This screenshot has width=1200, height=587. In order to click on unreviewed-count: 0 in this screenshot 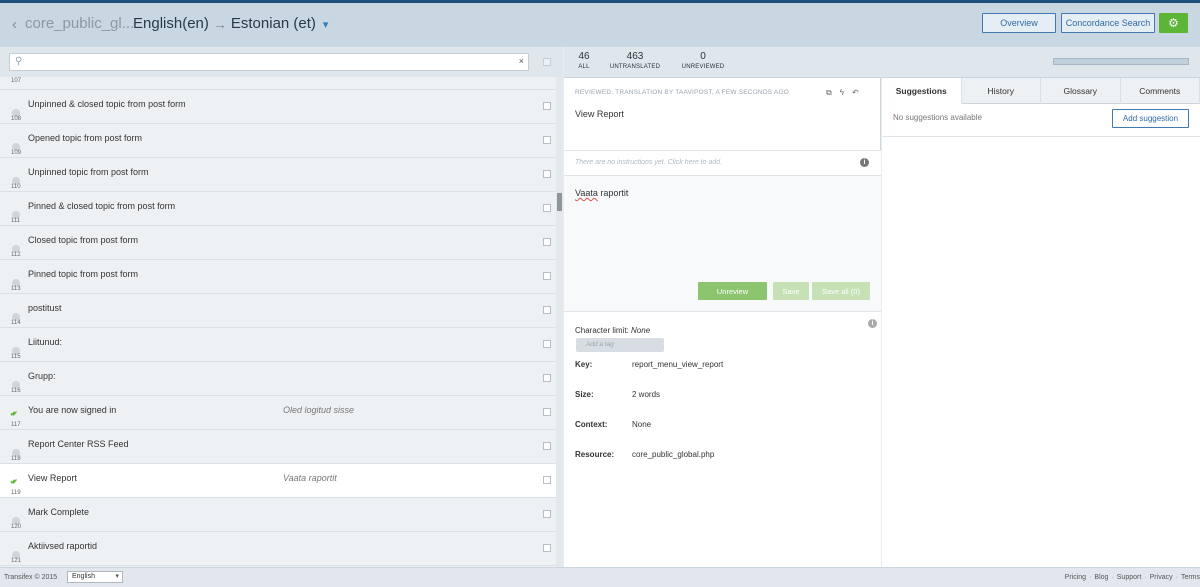, I will do `click(703, 56)`.